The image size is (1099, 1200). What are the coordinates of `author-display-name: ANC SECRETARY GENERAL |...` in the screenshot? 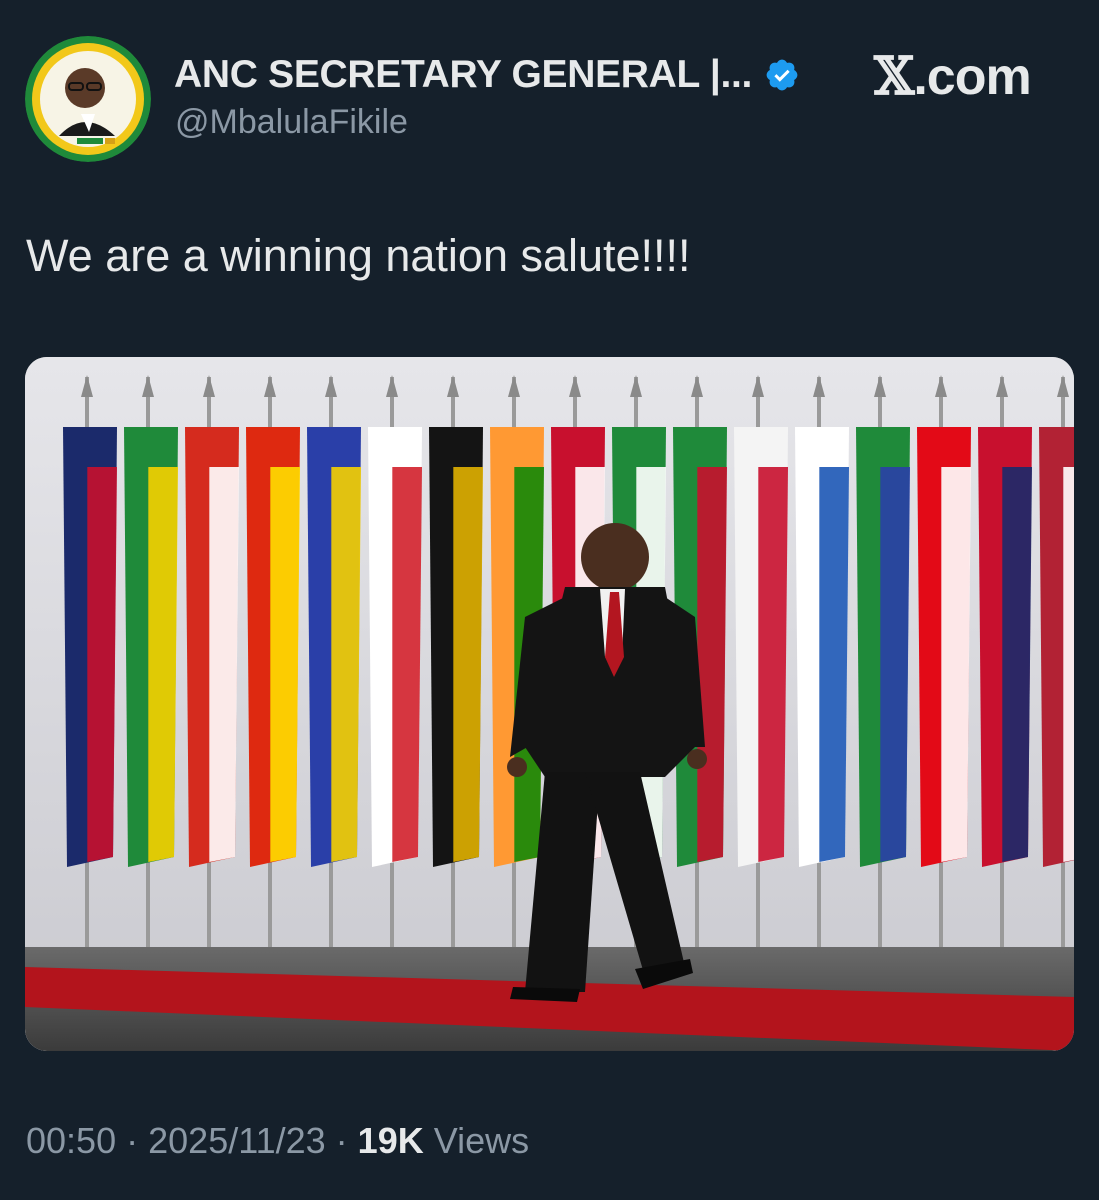 It's located at (463, 75).